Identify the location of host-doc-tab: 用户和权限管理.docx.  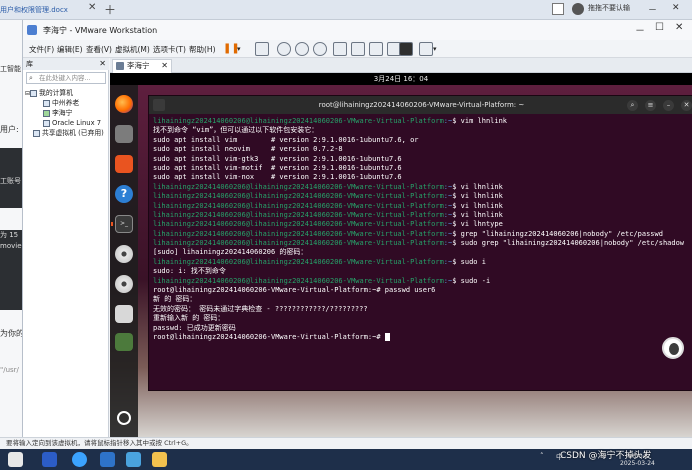
(42, 10).